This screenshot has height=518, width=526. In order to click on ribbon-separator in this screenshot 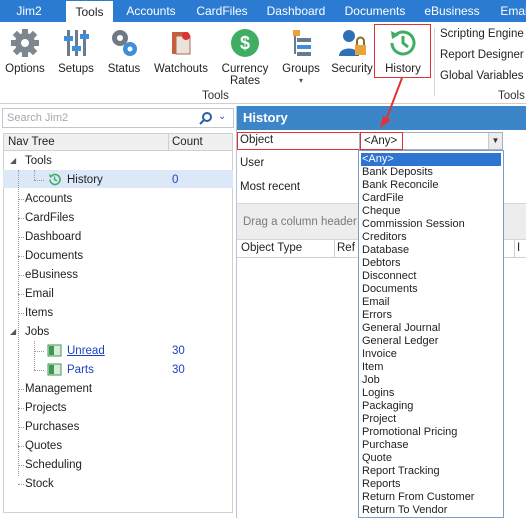, I will do `click(434, 62)`.